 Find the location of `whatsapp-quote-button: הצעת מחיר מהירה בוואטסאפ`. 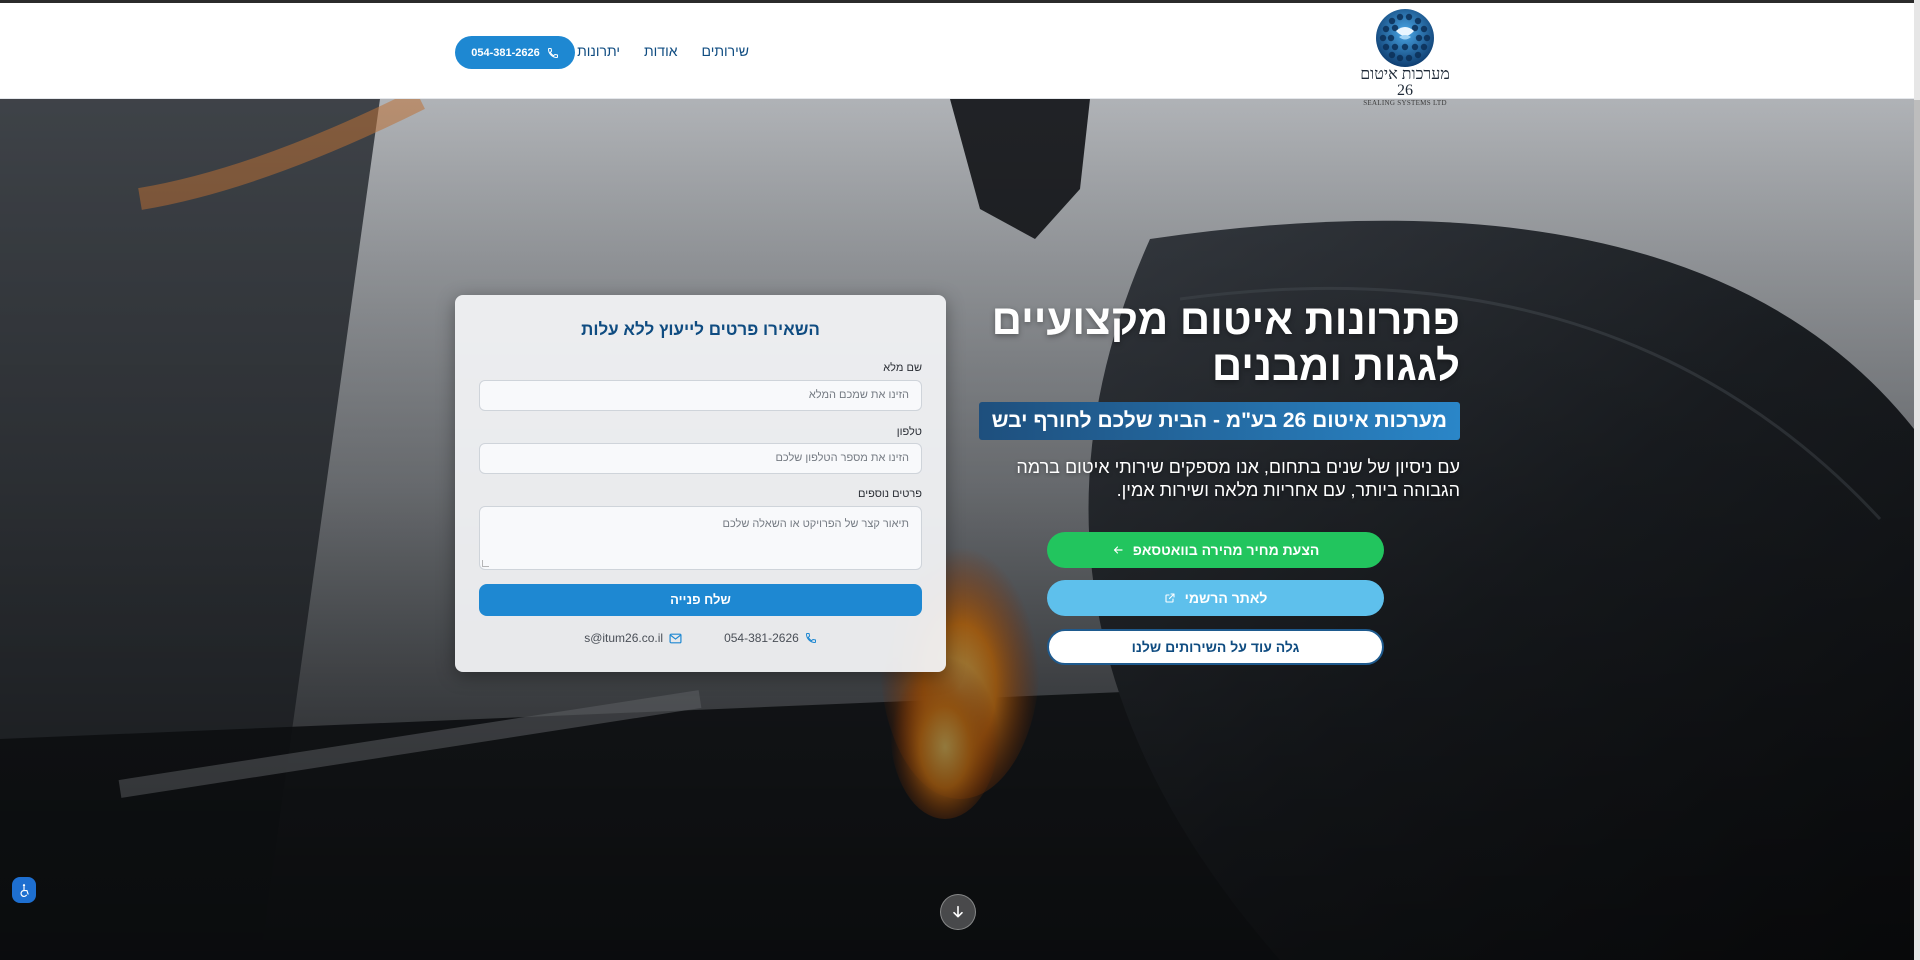

whatsapp-quote-button: הצעת מחיר מהירה בוואטסאפ is located at coordinates (1215, 550).